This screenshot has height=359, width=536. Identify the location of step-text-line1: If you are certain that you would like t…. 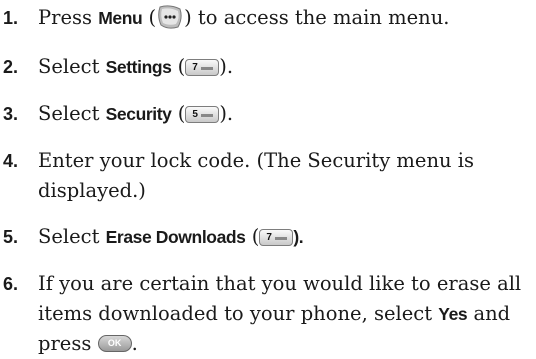
(280, 283).